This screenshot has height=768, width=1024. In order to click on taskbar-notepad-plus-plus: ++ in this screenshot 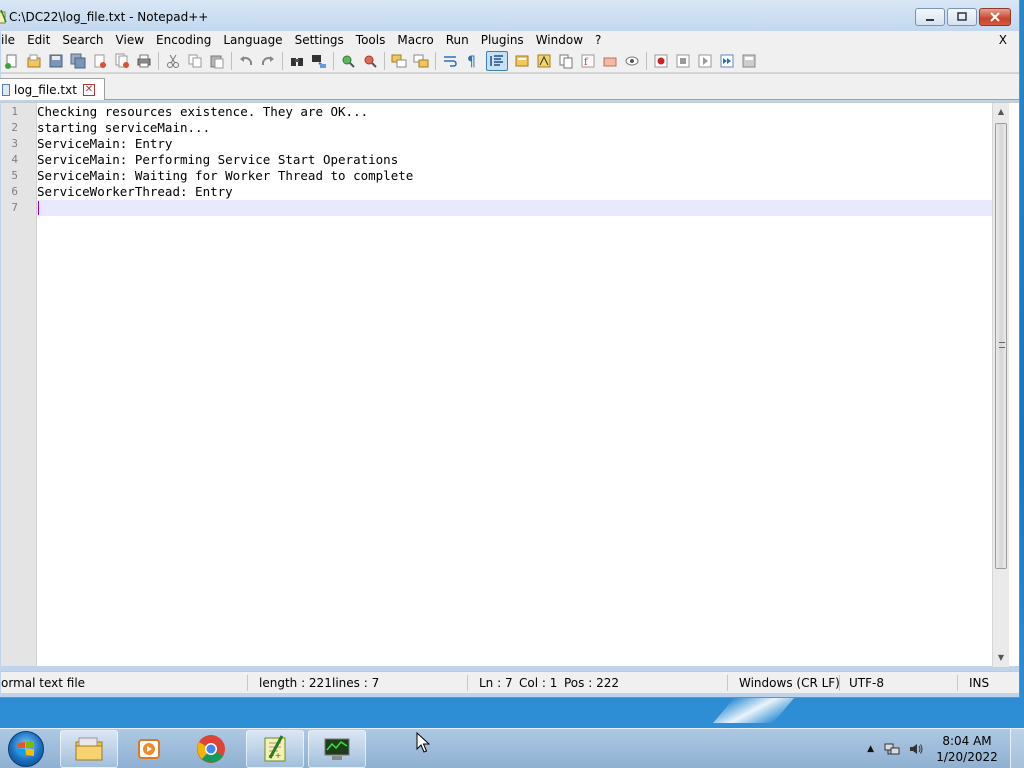, I will do `click(275, 749)`.